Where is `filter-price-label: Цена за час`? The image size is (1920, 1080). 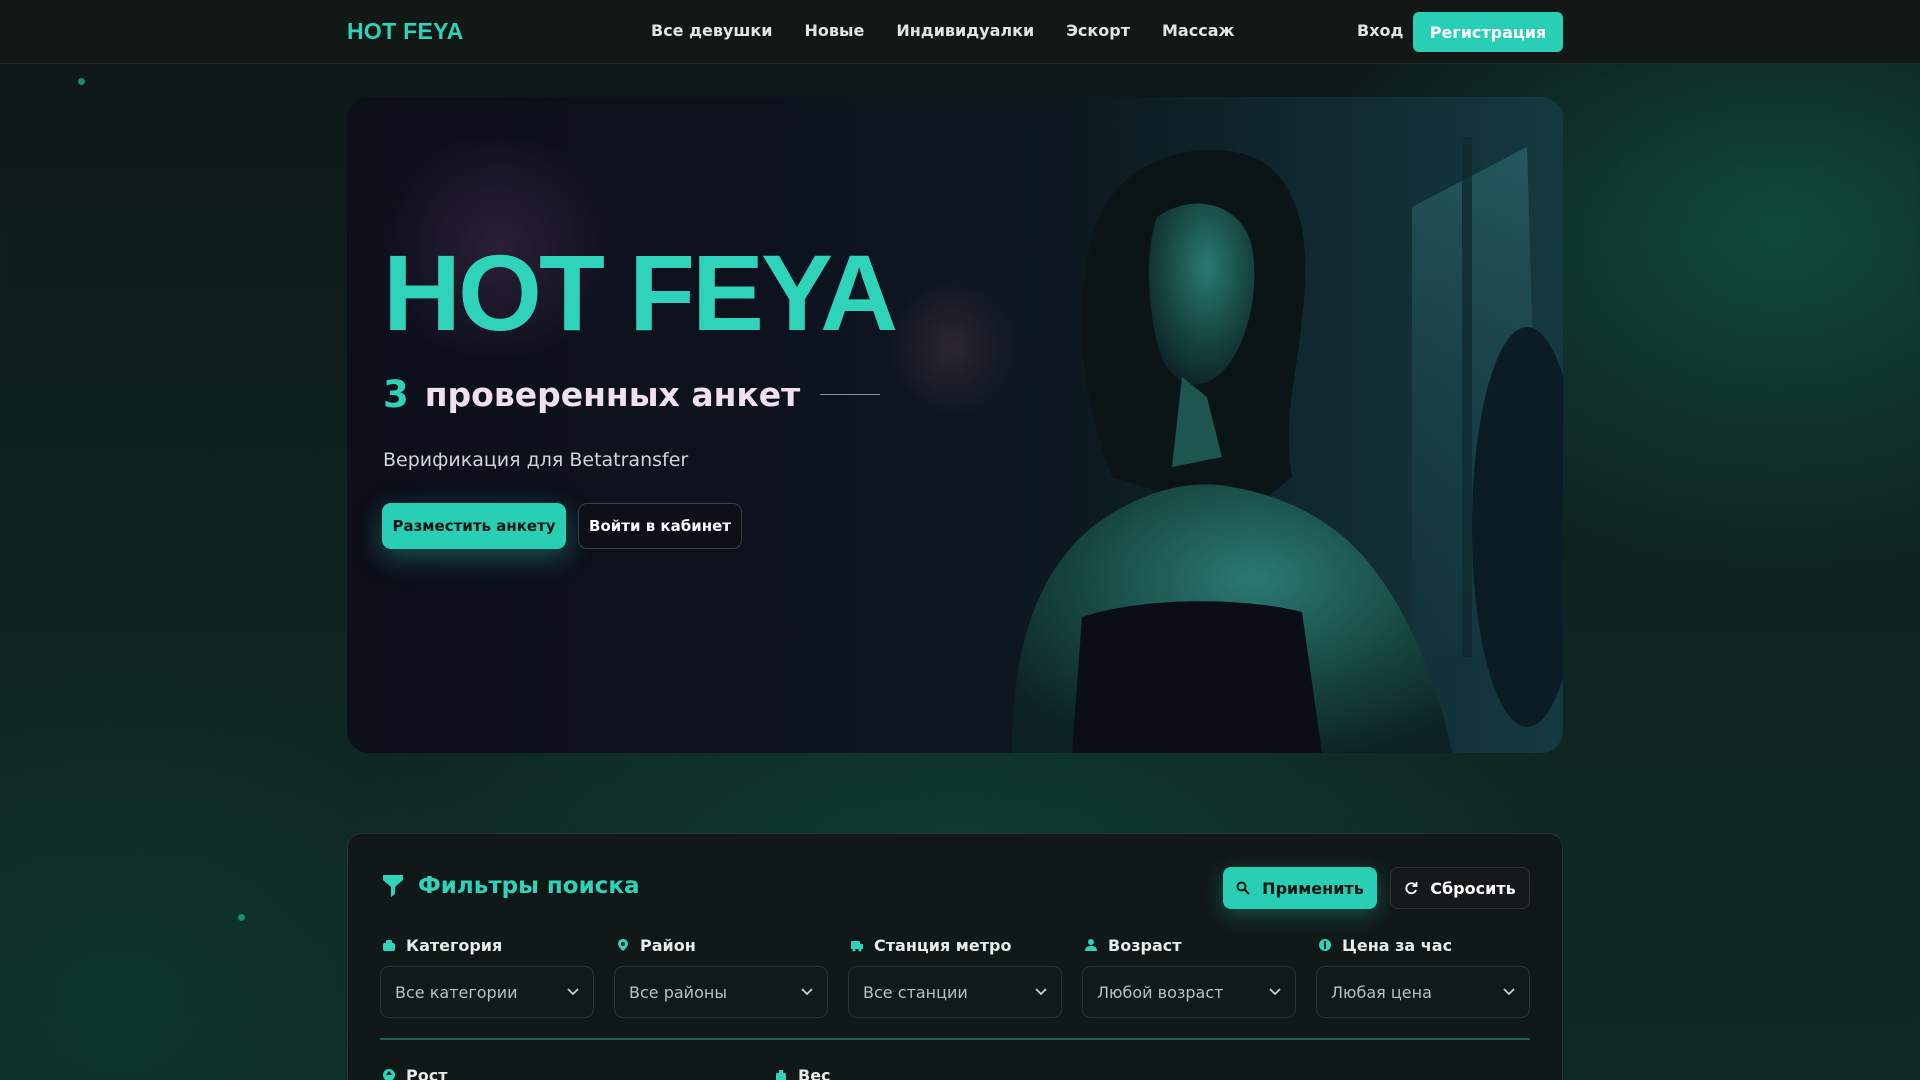
filter-price-label: Цена за час is located at coordinates (1397, 945).